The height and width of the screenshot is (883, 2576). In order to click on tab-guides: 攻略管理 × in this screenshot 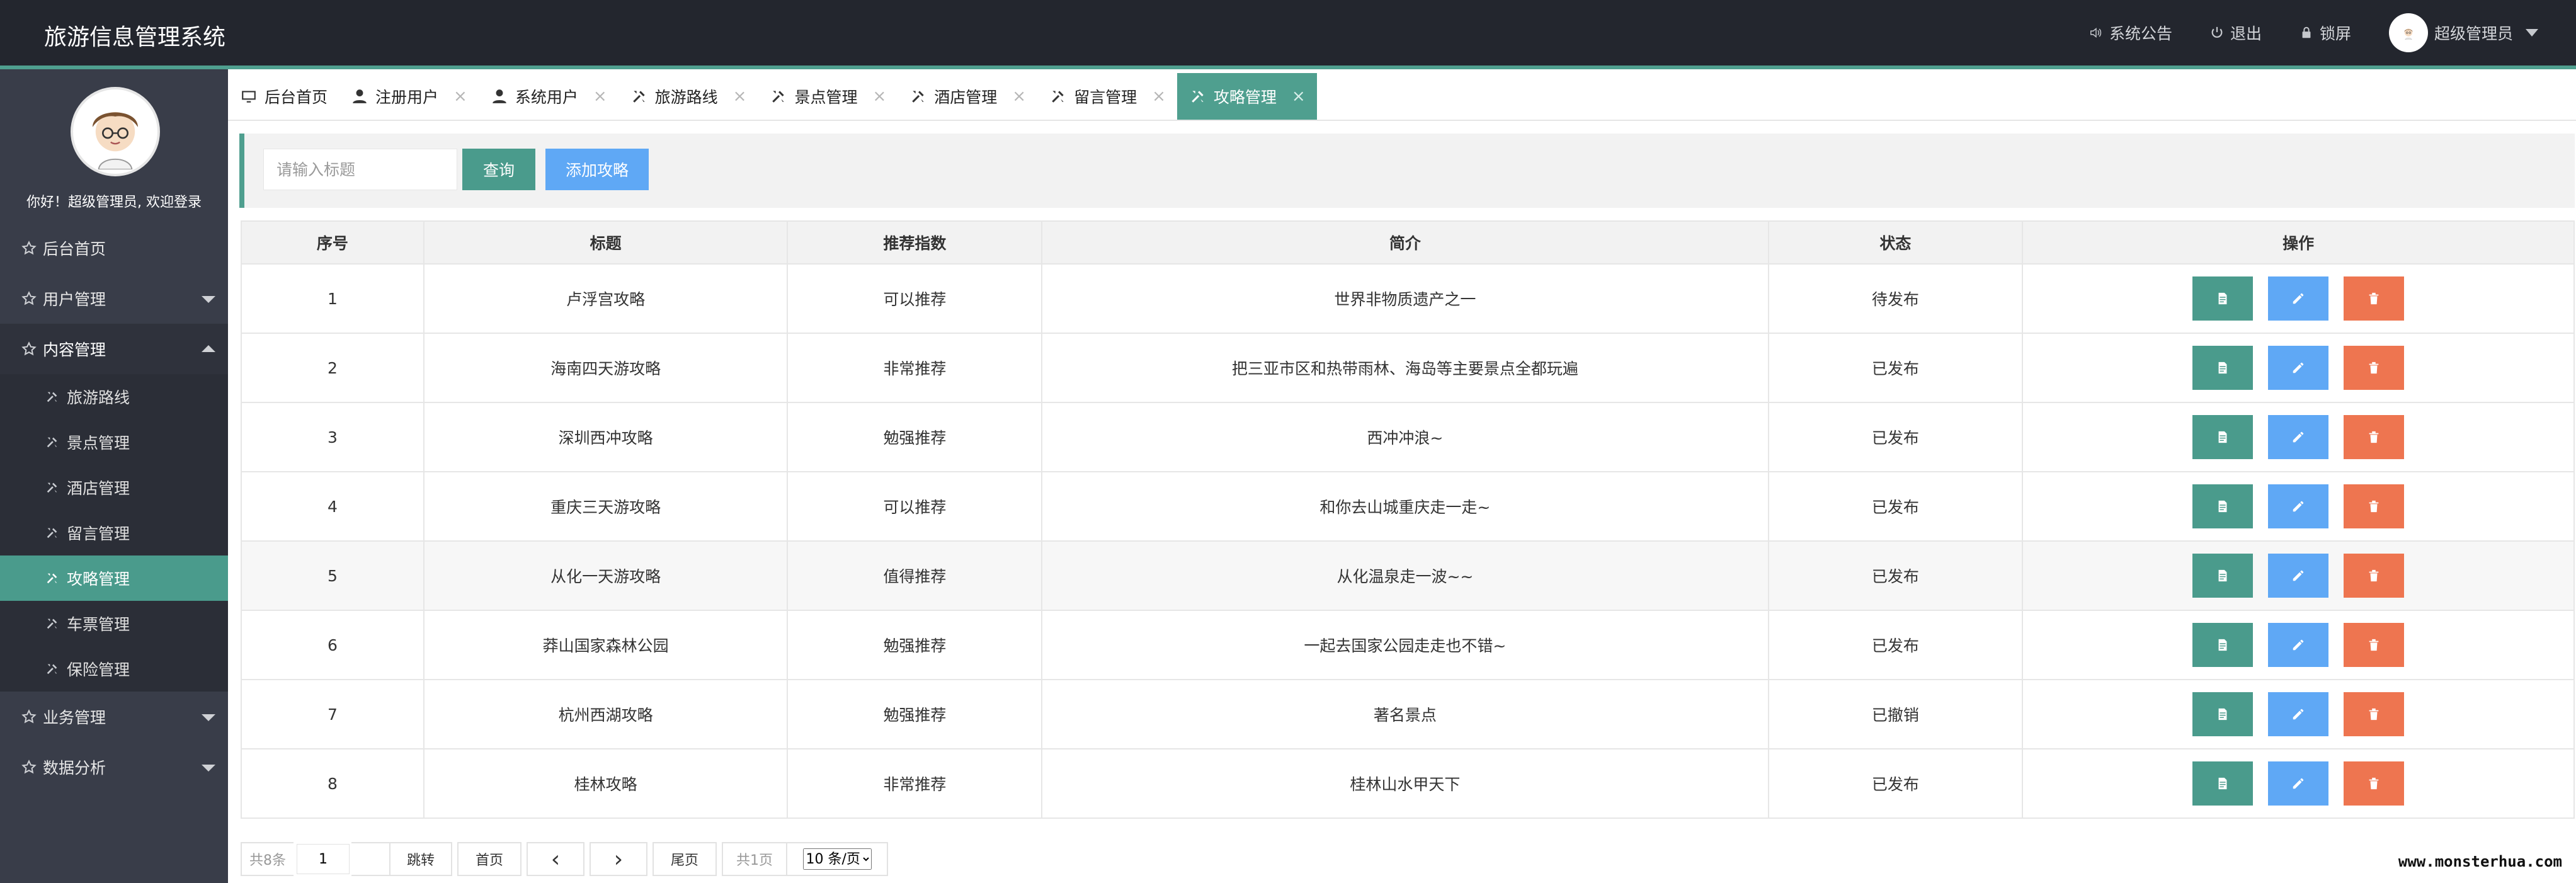, I will do `click(1247, 96)`.